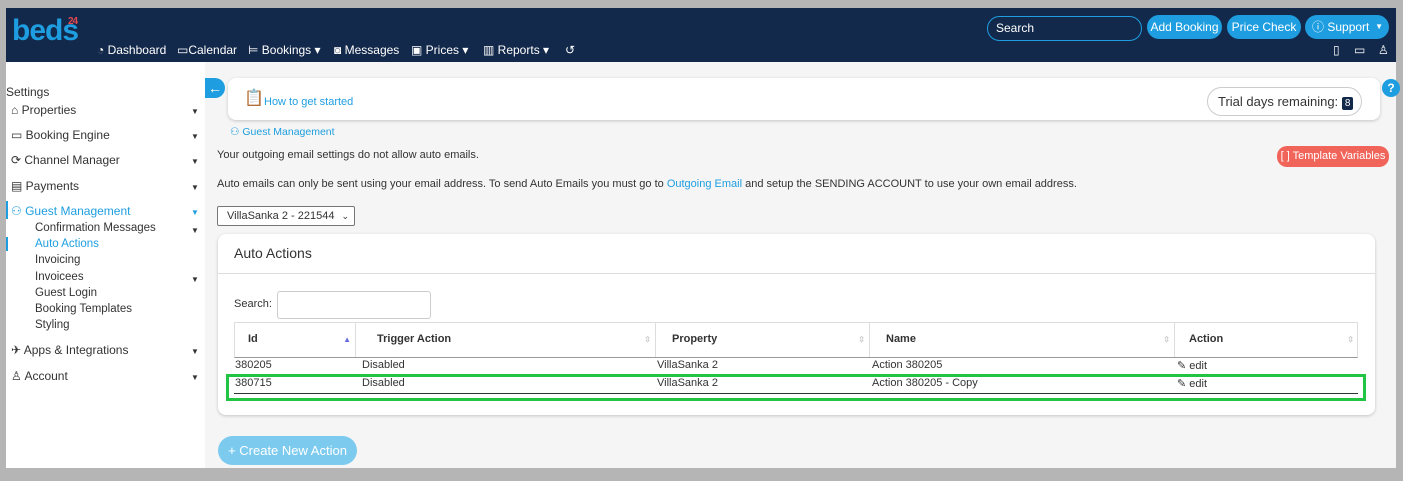  Describe the element at coordinates (1022, 339) in the screenshot. I see `column-header-name: Name ⇳` at that location.